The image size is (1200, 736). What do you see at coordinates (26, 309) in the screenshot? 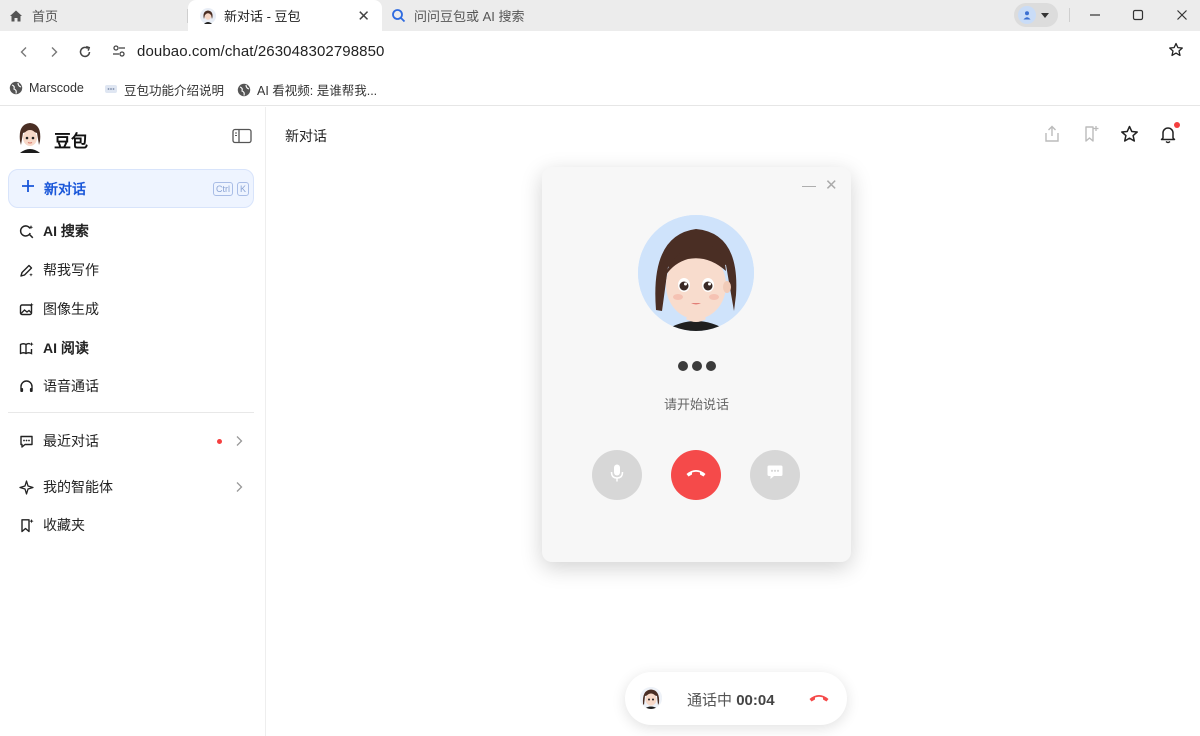
I see `image-icon` at bounding box center [26, 309].